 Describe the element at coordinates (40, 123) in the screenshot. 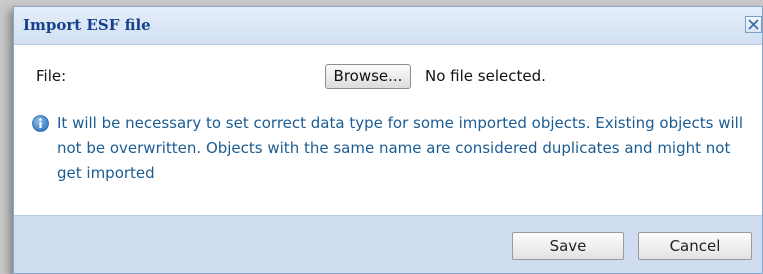

I see `info-icon` at that location.